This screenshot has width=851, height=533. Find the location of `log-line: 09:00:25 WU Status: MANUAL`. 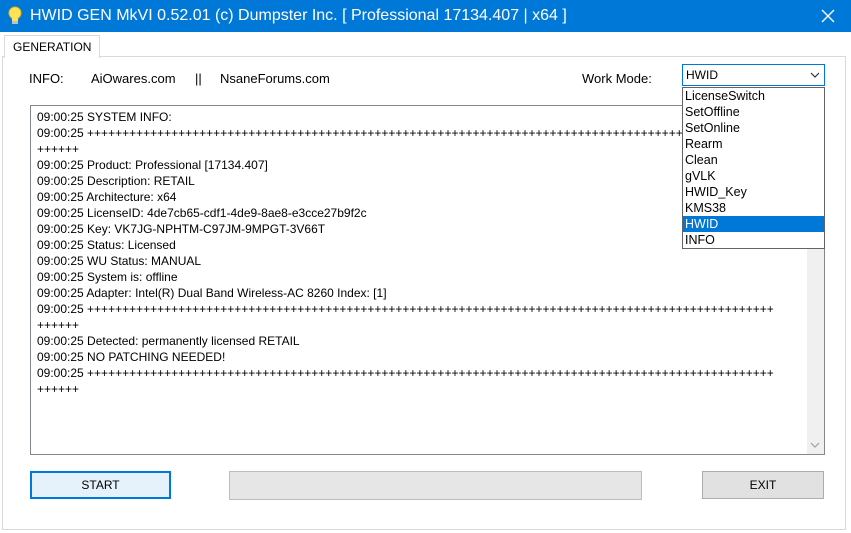

log-line: 09:00:25 WU Status: MANUAL is located at coordinates (119, 261).